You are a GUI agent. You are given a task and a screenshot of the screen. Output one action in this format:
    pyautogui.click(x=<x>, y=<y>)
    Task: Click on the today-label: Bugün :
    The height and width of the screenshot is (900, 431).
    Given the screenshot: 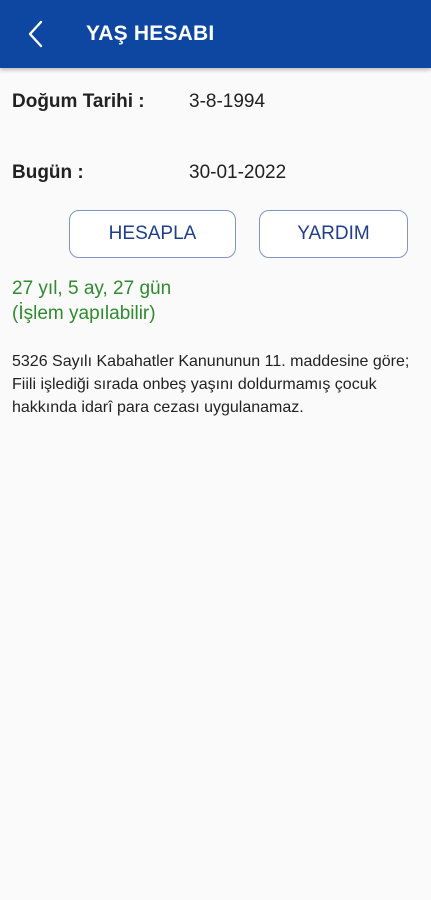 What is the action you would take?
    pyautogui.click(x=48, y=172)
    